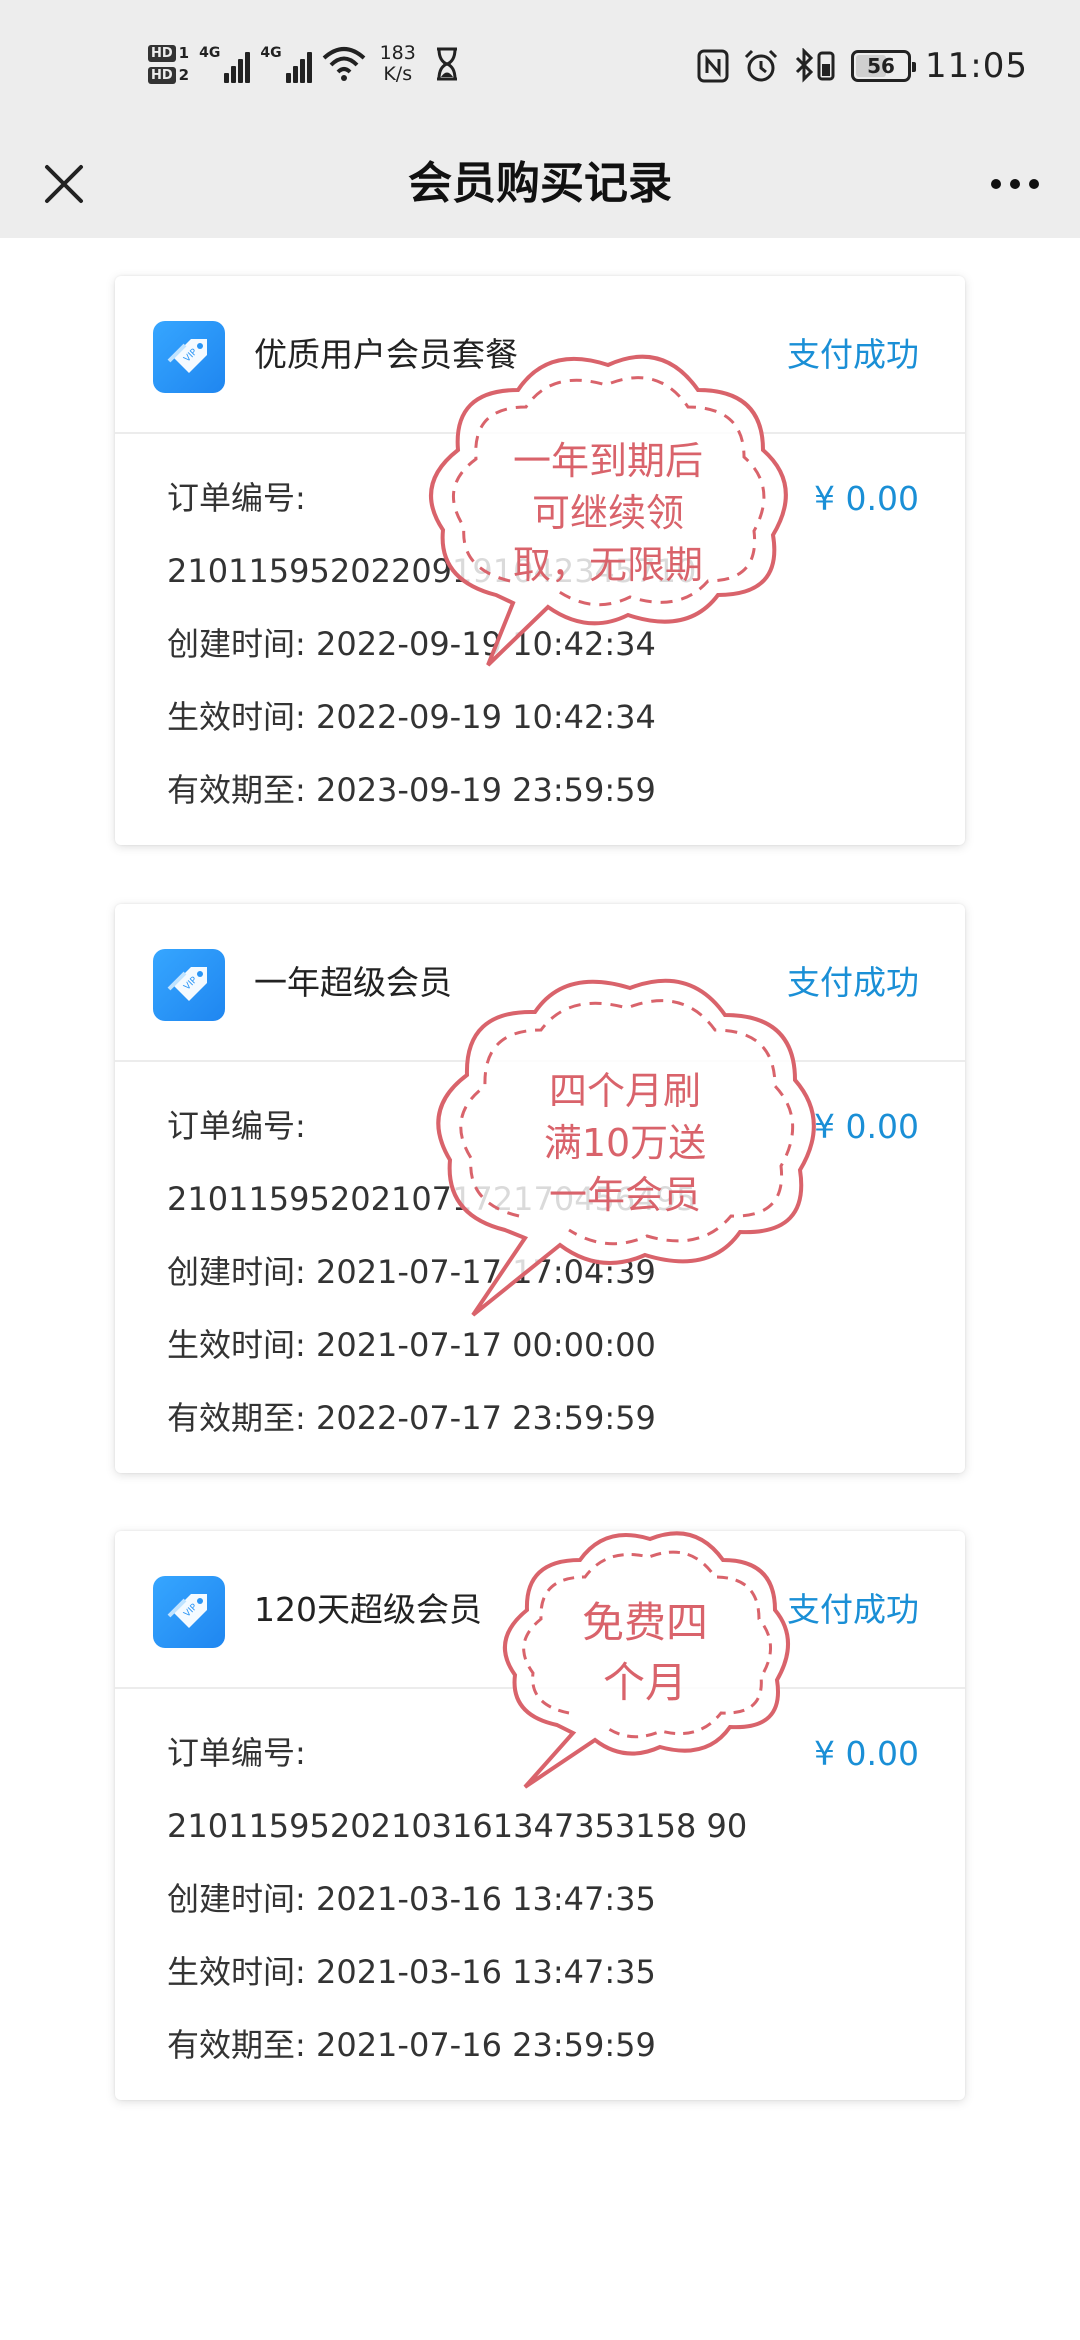 Image resolution: width=1080 pixels, height=2340 pixels. What do you see at coordinates (485, 717) in the screenshot?
I see `effective-time-value: 2022-09-19 10:42:34` at bounding box center [485, 717].